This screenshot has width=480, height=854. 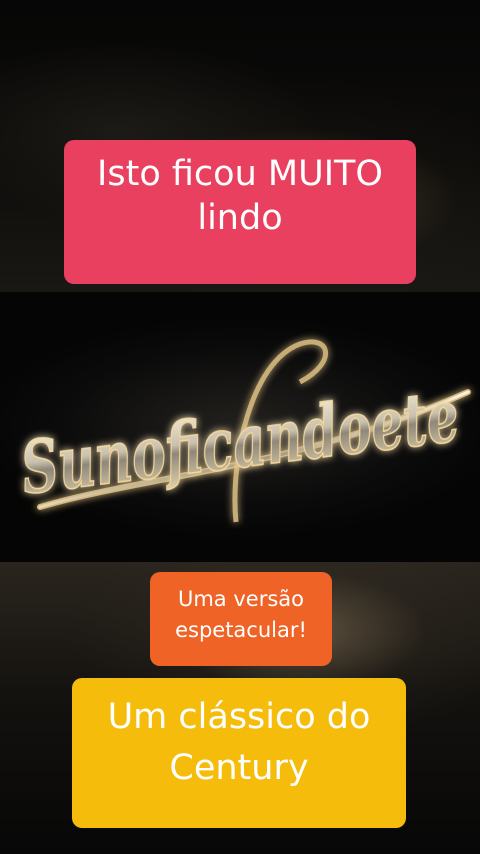 I want to click on caption-middle-line-2: espetacular!, so click(x=241, y=630).